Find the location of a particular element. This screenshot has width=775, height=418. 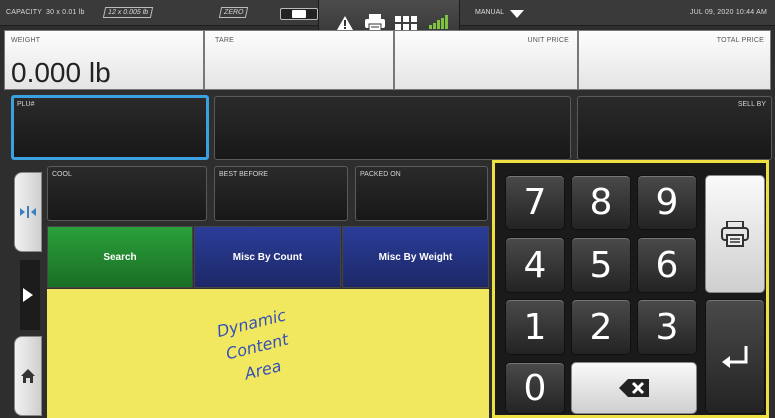

backspace-icon is located at coordinates (634, 388).